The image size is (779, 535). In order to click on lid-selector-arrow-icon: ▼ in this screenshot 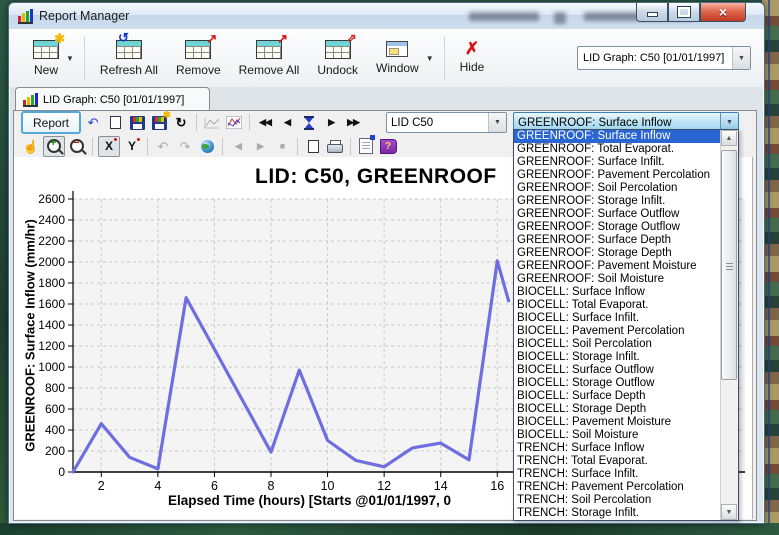, I will do `click(497, 122)`.